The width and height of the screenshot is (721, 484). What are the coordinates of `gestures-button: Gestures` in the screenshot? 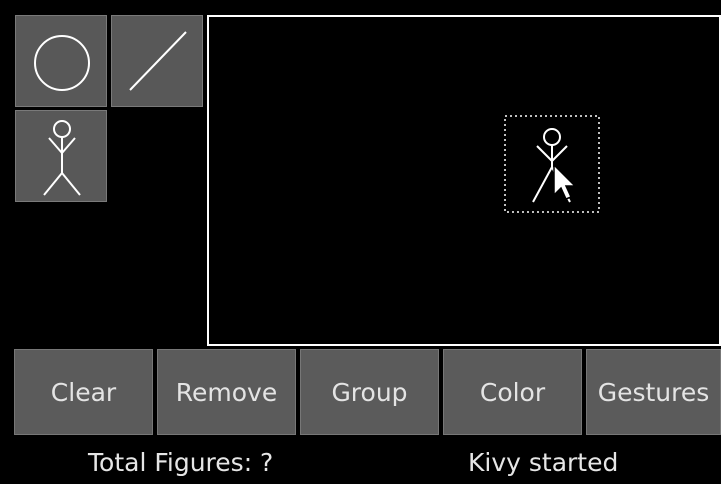 It's located at (653, 392).